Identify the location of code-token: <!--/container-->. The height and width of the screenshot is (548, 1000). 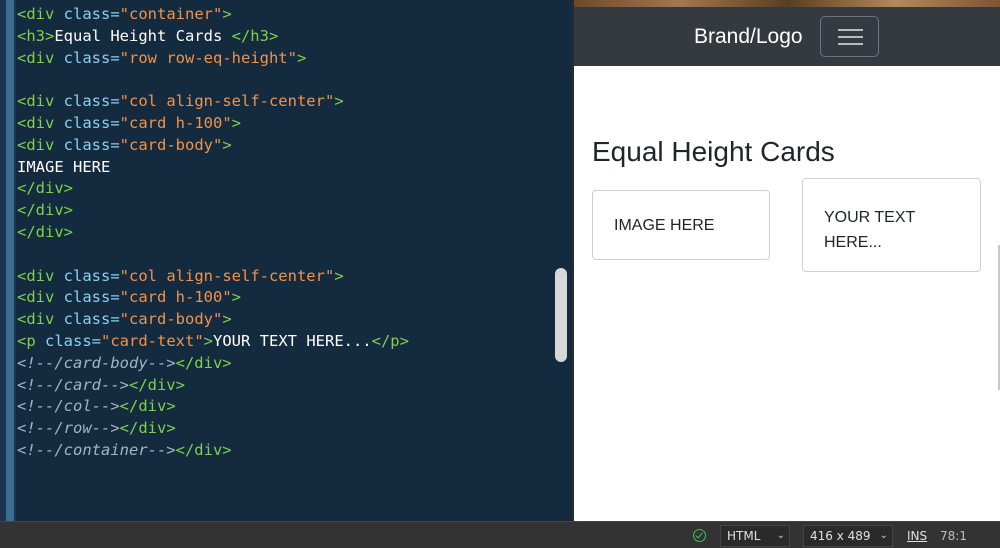
(96, 449).